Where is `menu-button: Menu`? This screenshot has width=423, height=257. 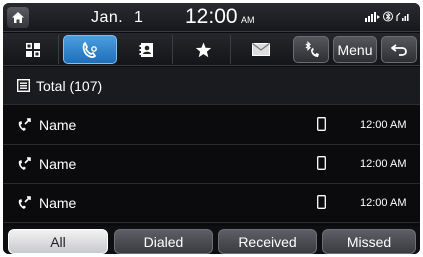
menu-button: Menu is located at coordinates (355, 49).